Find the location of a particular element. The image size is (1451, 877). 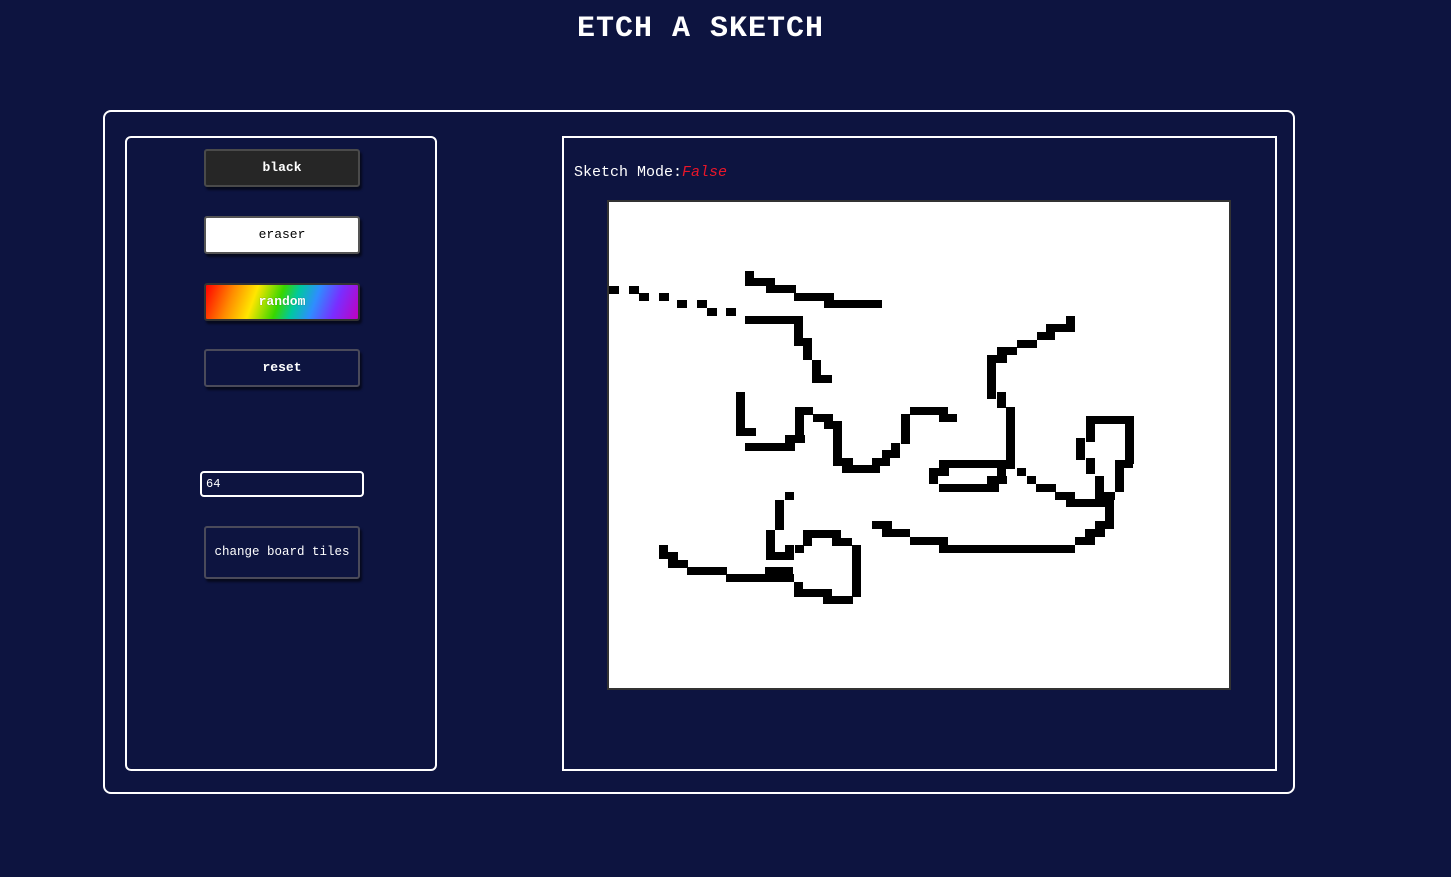

sketch-drawing is located at coordinates (871, 437).